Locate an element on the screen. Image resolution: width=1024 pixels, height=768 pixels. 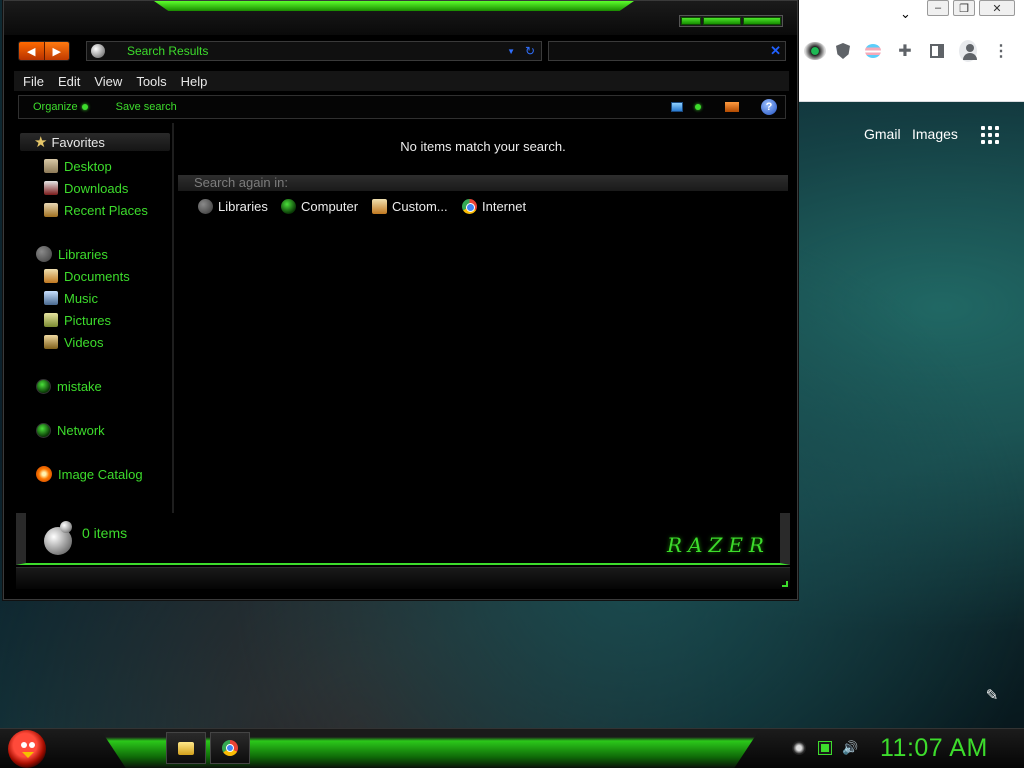
back-arrow-icon: ◀ is located at coordinates (32, 51).